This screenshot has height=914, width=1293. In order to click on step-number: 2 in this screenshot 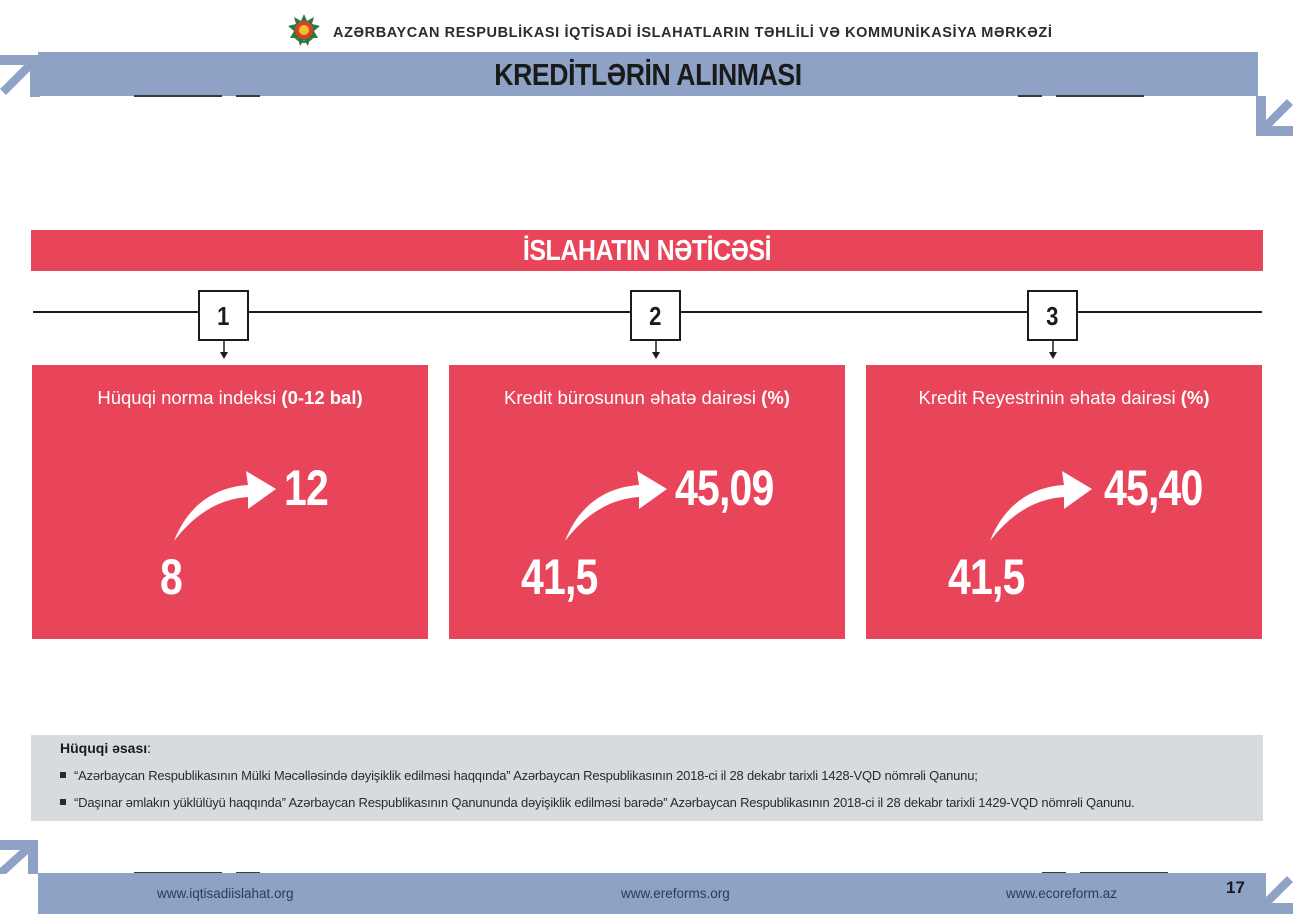, I will do `click(655, 316)`.